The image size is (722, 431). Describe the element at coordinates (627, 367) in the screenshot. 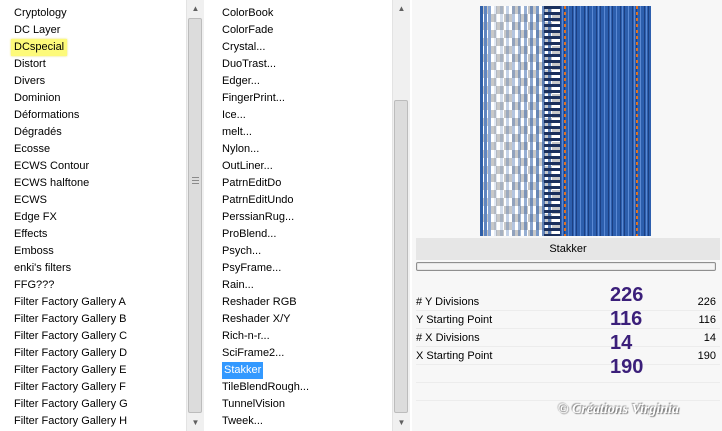

I see `annotation-x-starting-point: 190` at that location.